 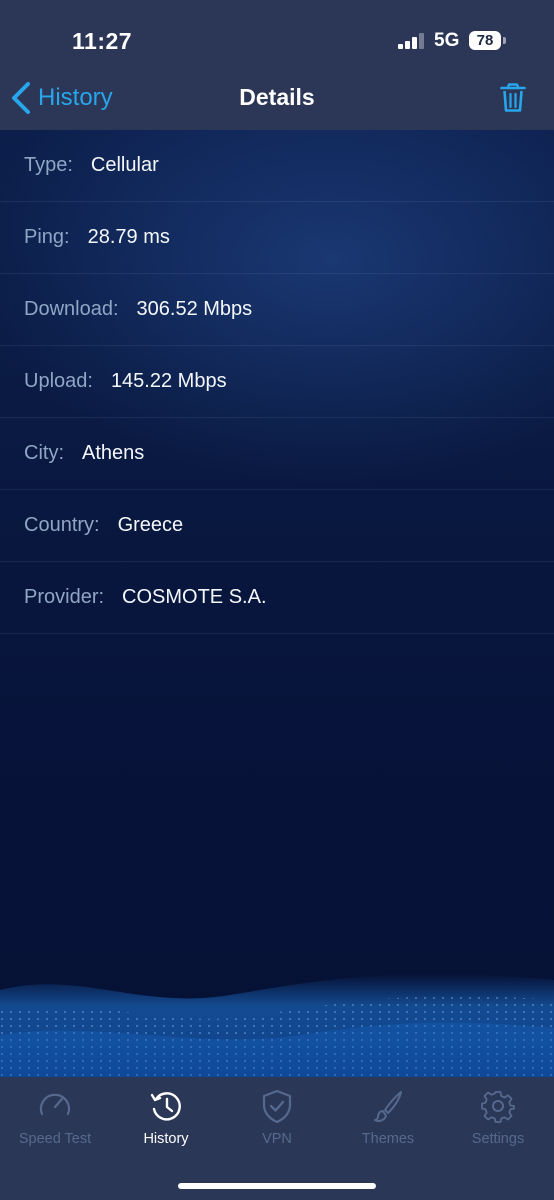 What do you see at coordinates (55, 1139) in the screenshot?
I see `tab-label: Speed Test` at bounding box center [55, 1139].